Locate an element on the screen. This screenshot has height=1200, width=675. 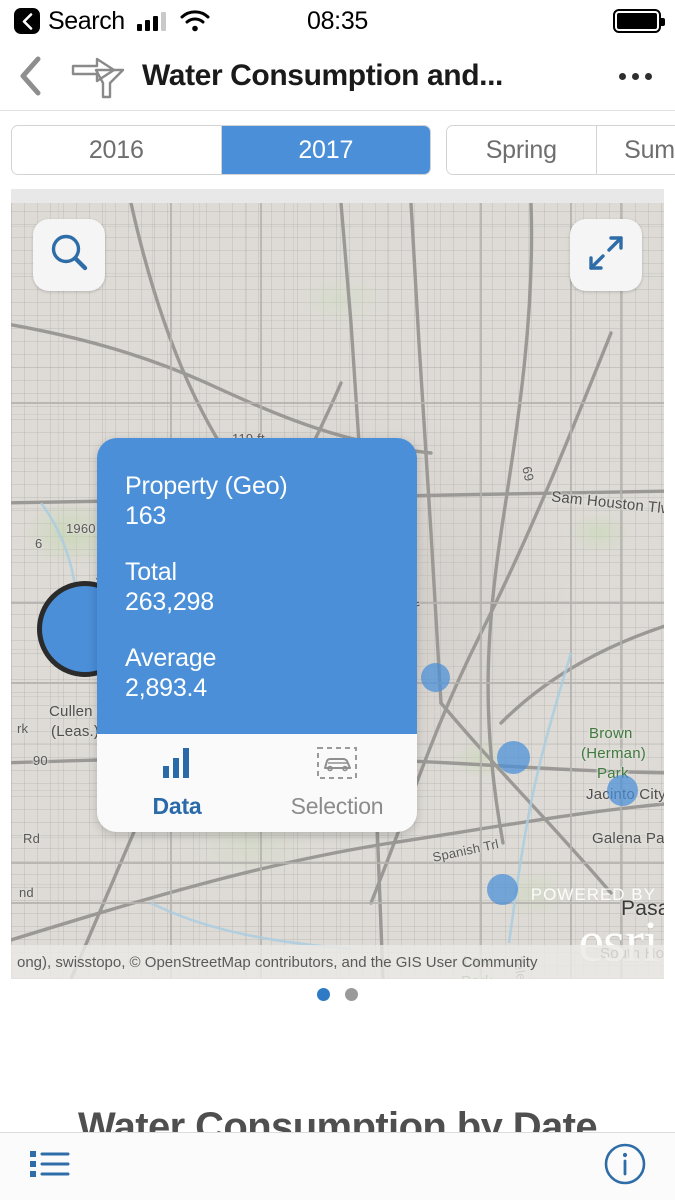
map-label: nd is located at coordinates (26, 892).